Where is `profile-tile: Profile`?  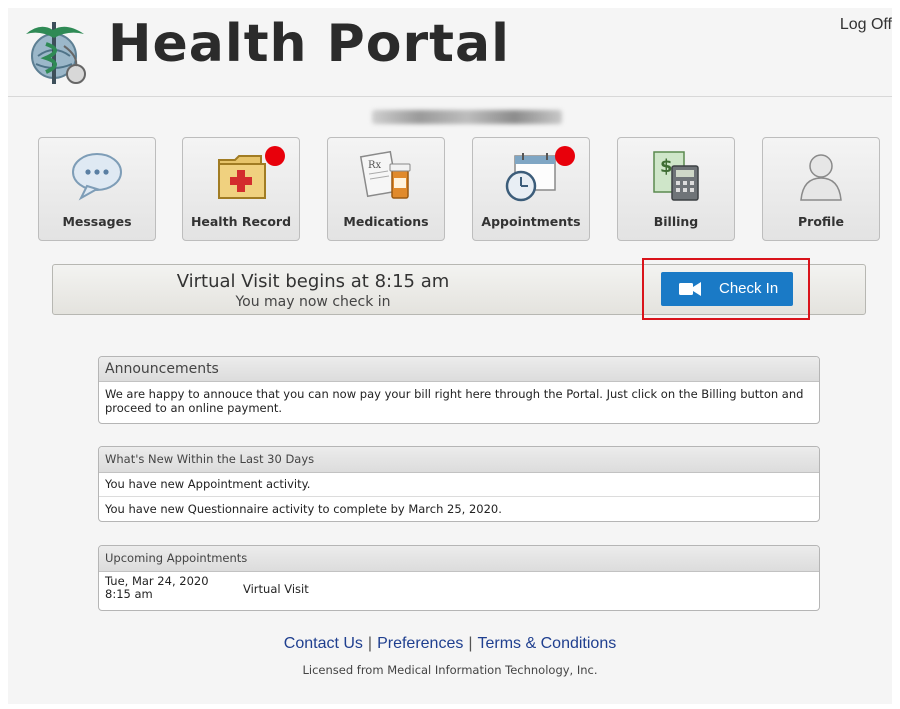
profile-tile: Profile is located at coordinates (821, 189).